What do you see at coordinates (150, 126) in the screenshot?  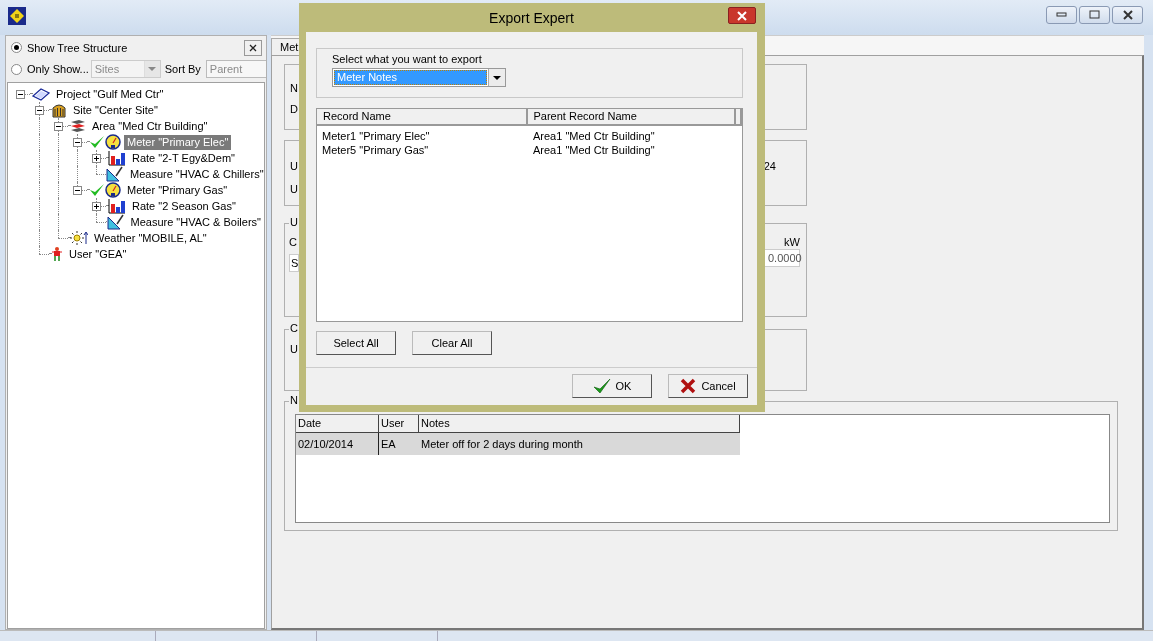 I see `tree-item: Area "Med Ctr Building"` at bounding box center [150, 126].